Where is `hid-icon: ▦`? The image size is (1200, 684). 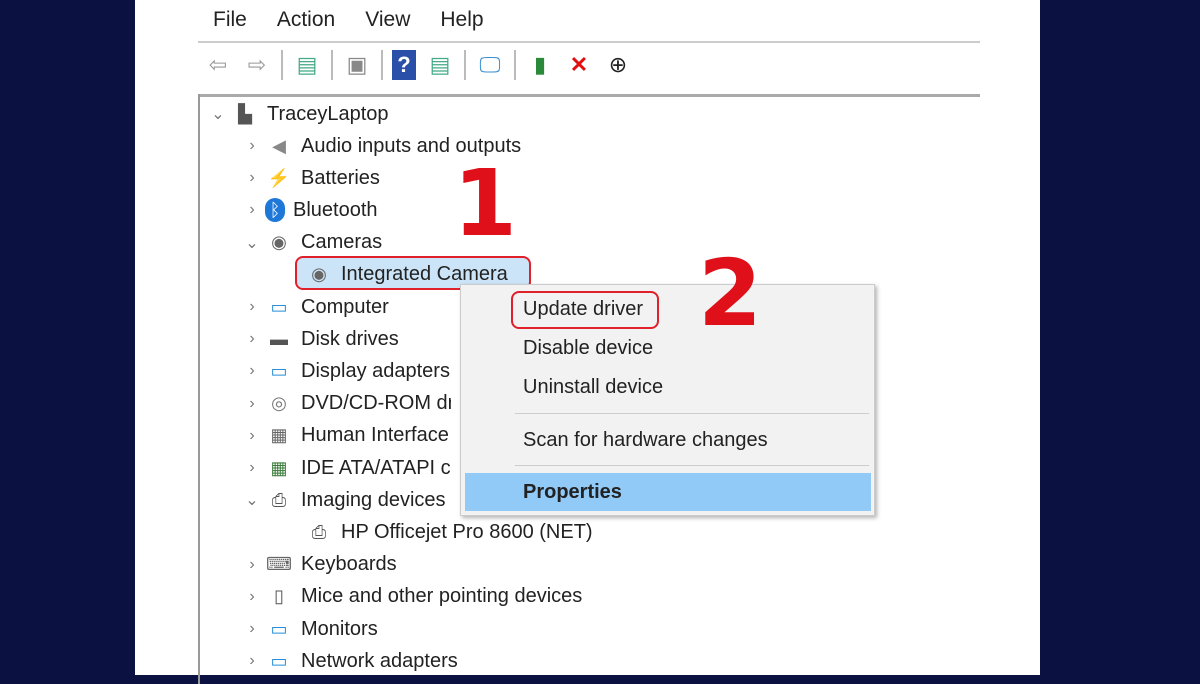 hid-icon: ▦ is located at coordinates (279, 435).